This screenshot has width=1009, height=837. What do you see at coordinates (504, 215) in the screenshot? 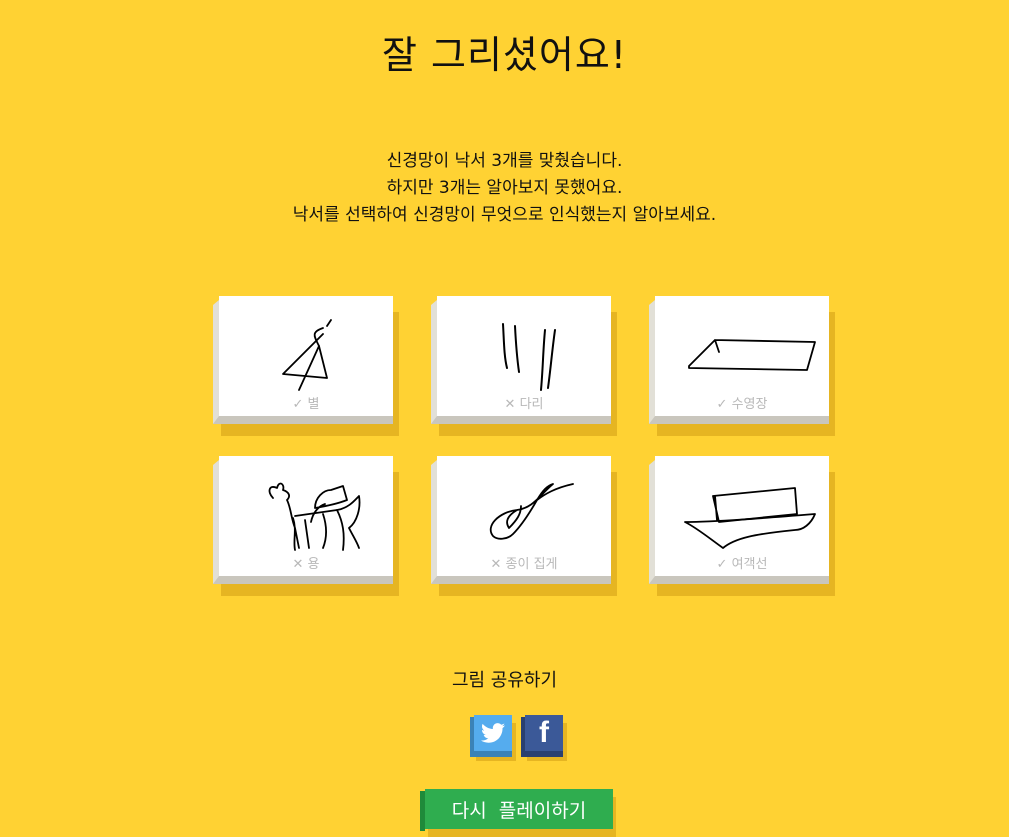
I see `message-line-3: 낙서를 선택하여 신경망이 무엇으로 인식했는지 알아보세요.` at bounding box center [504, 215].